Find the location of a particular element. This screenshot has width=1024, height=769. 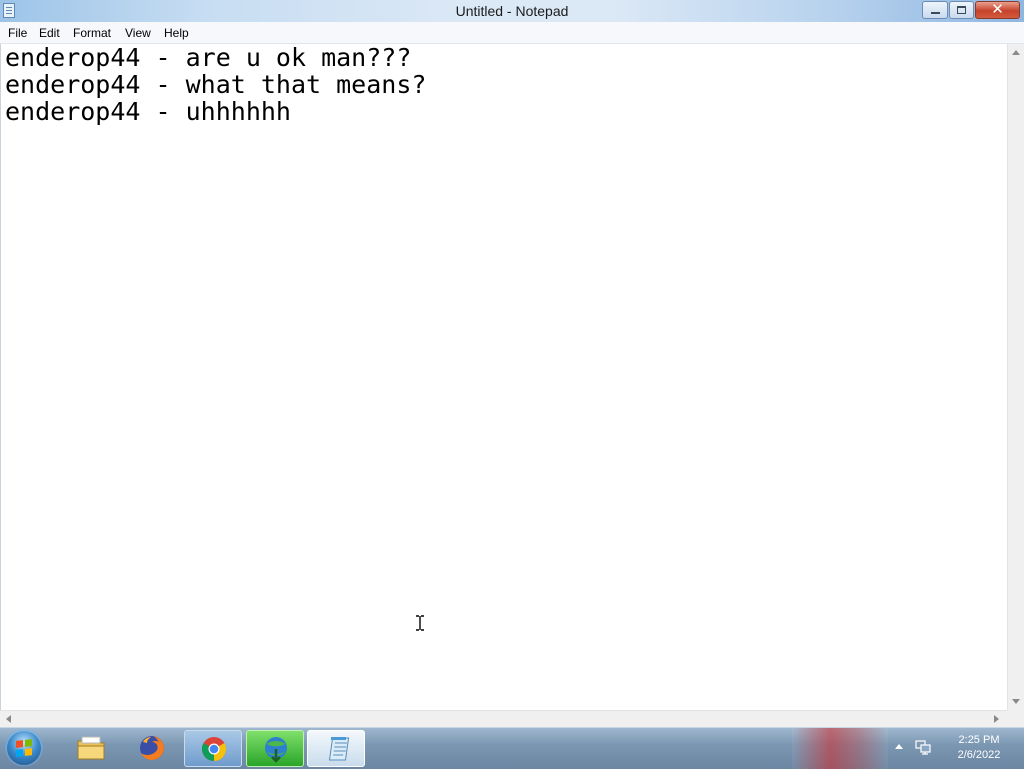

taskbar: 2:25 PM 2/6/2022 is located at coordinates (512, 748).